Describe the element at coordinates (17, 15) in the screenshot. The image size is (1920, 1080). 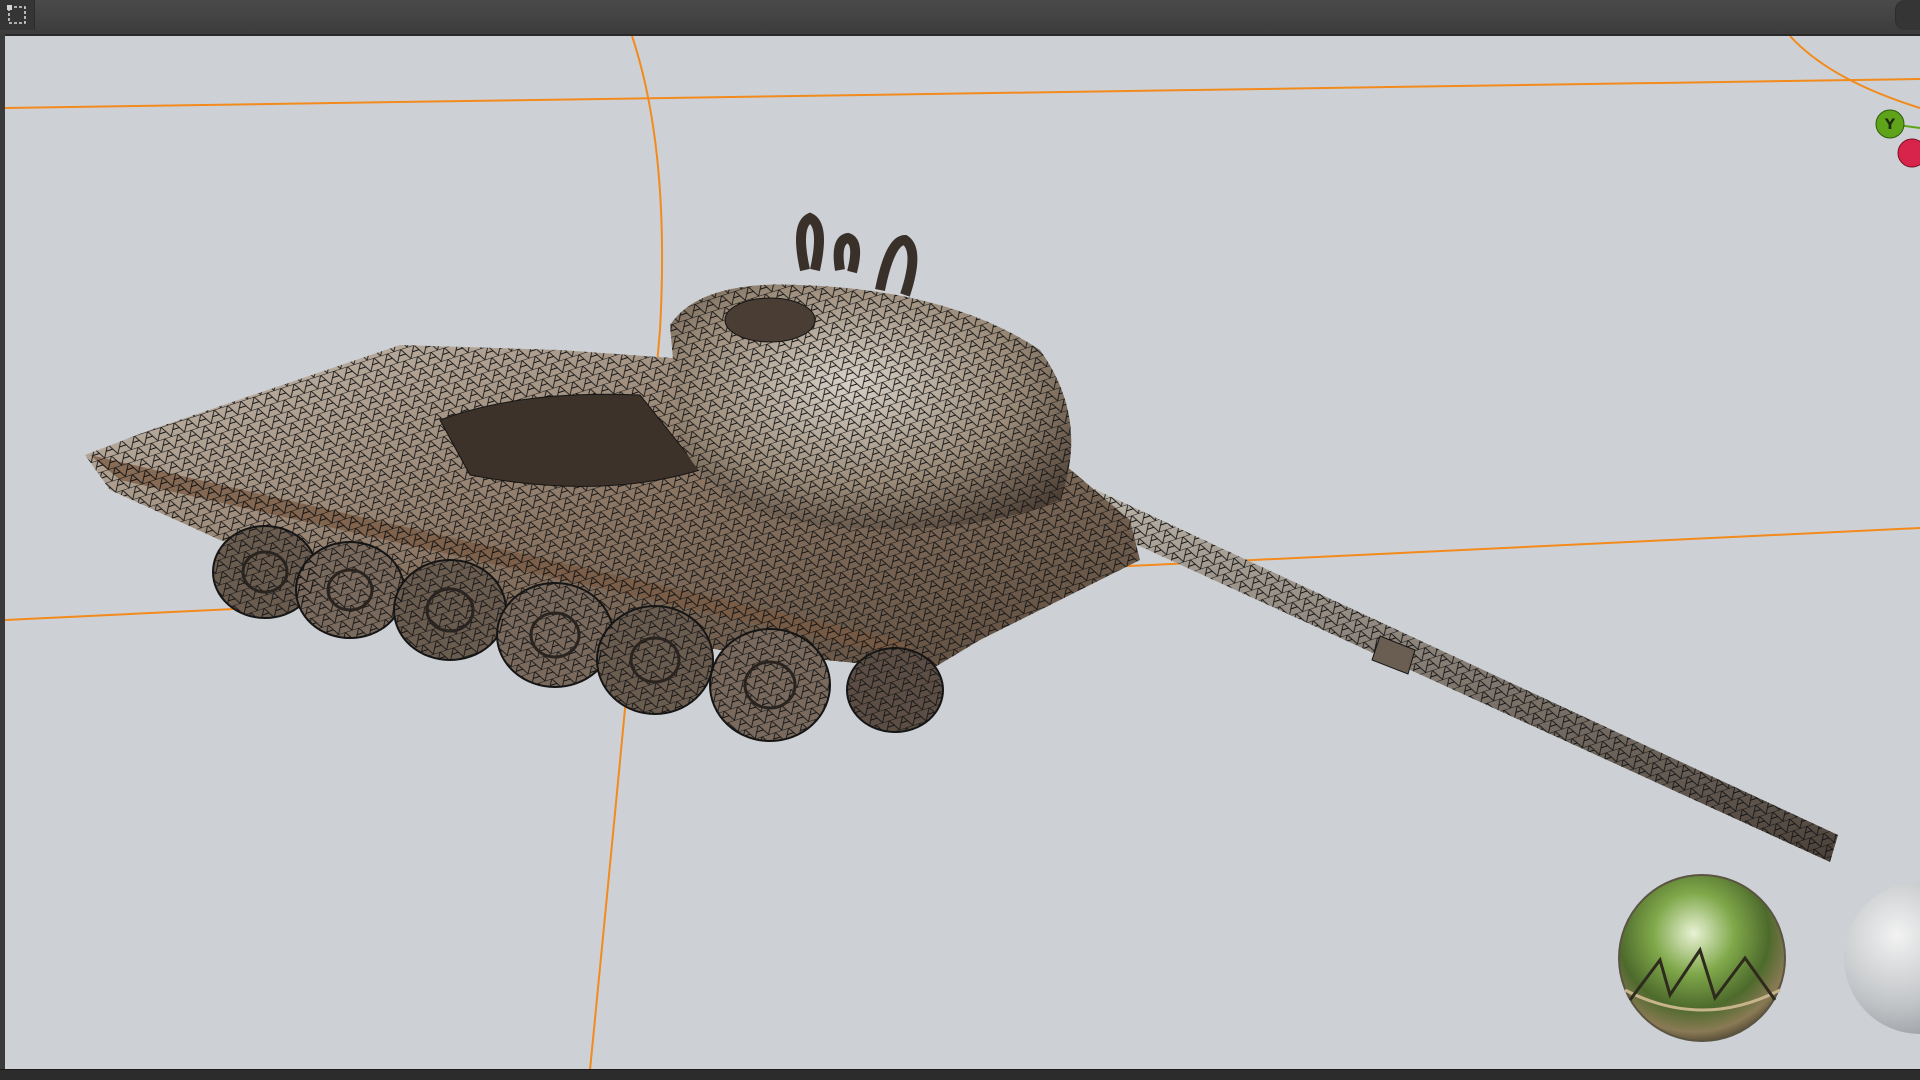
I see `selection-rectangle-icon` at that location.